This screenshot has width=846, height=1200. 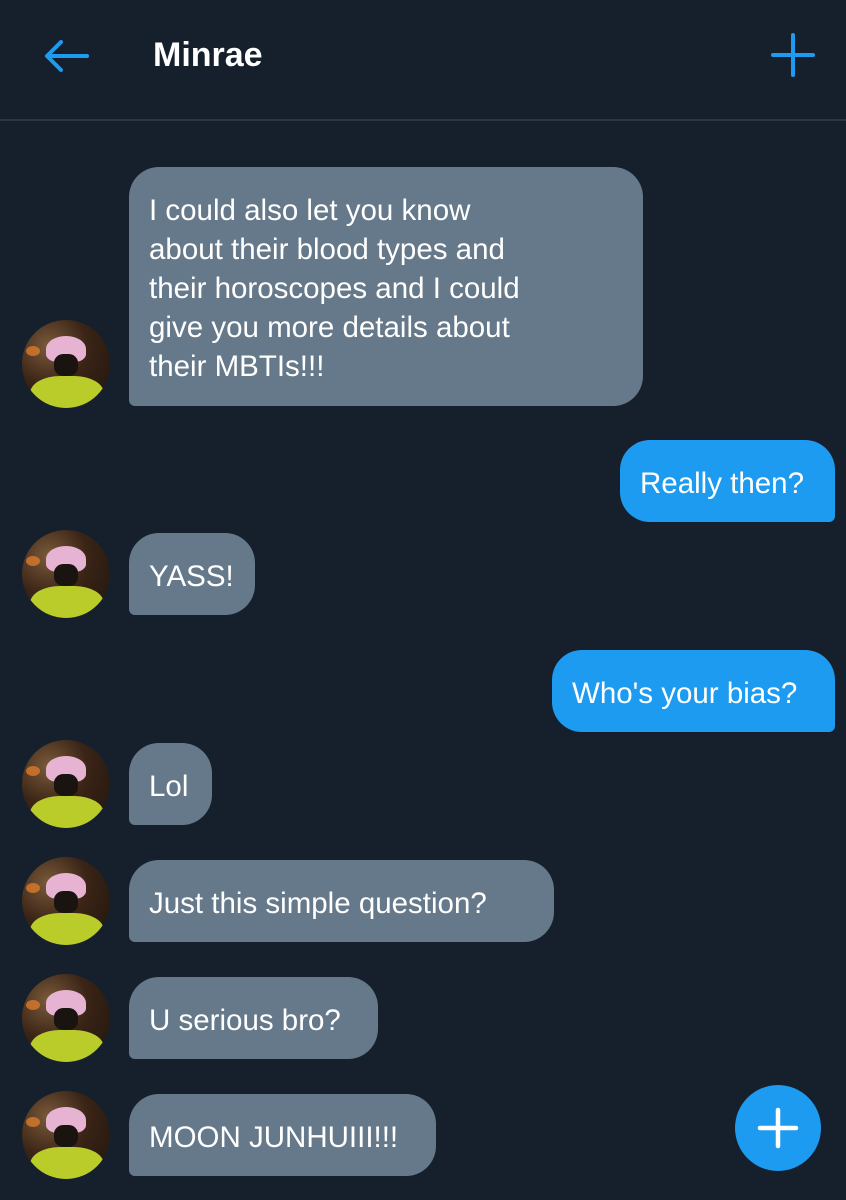 I want to click on message-bubble-outgoing: Who's your bias?, so click(x=693, y=691).